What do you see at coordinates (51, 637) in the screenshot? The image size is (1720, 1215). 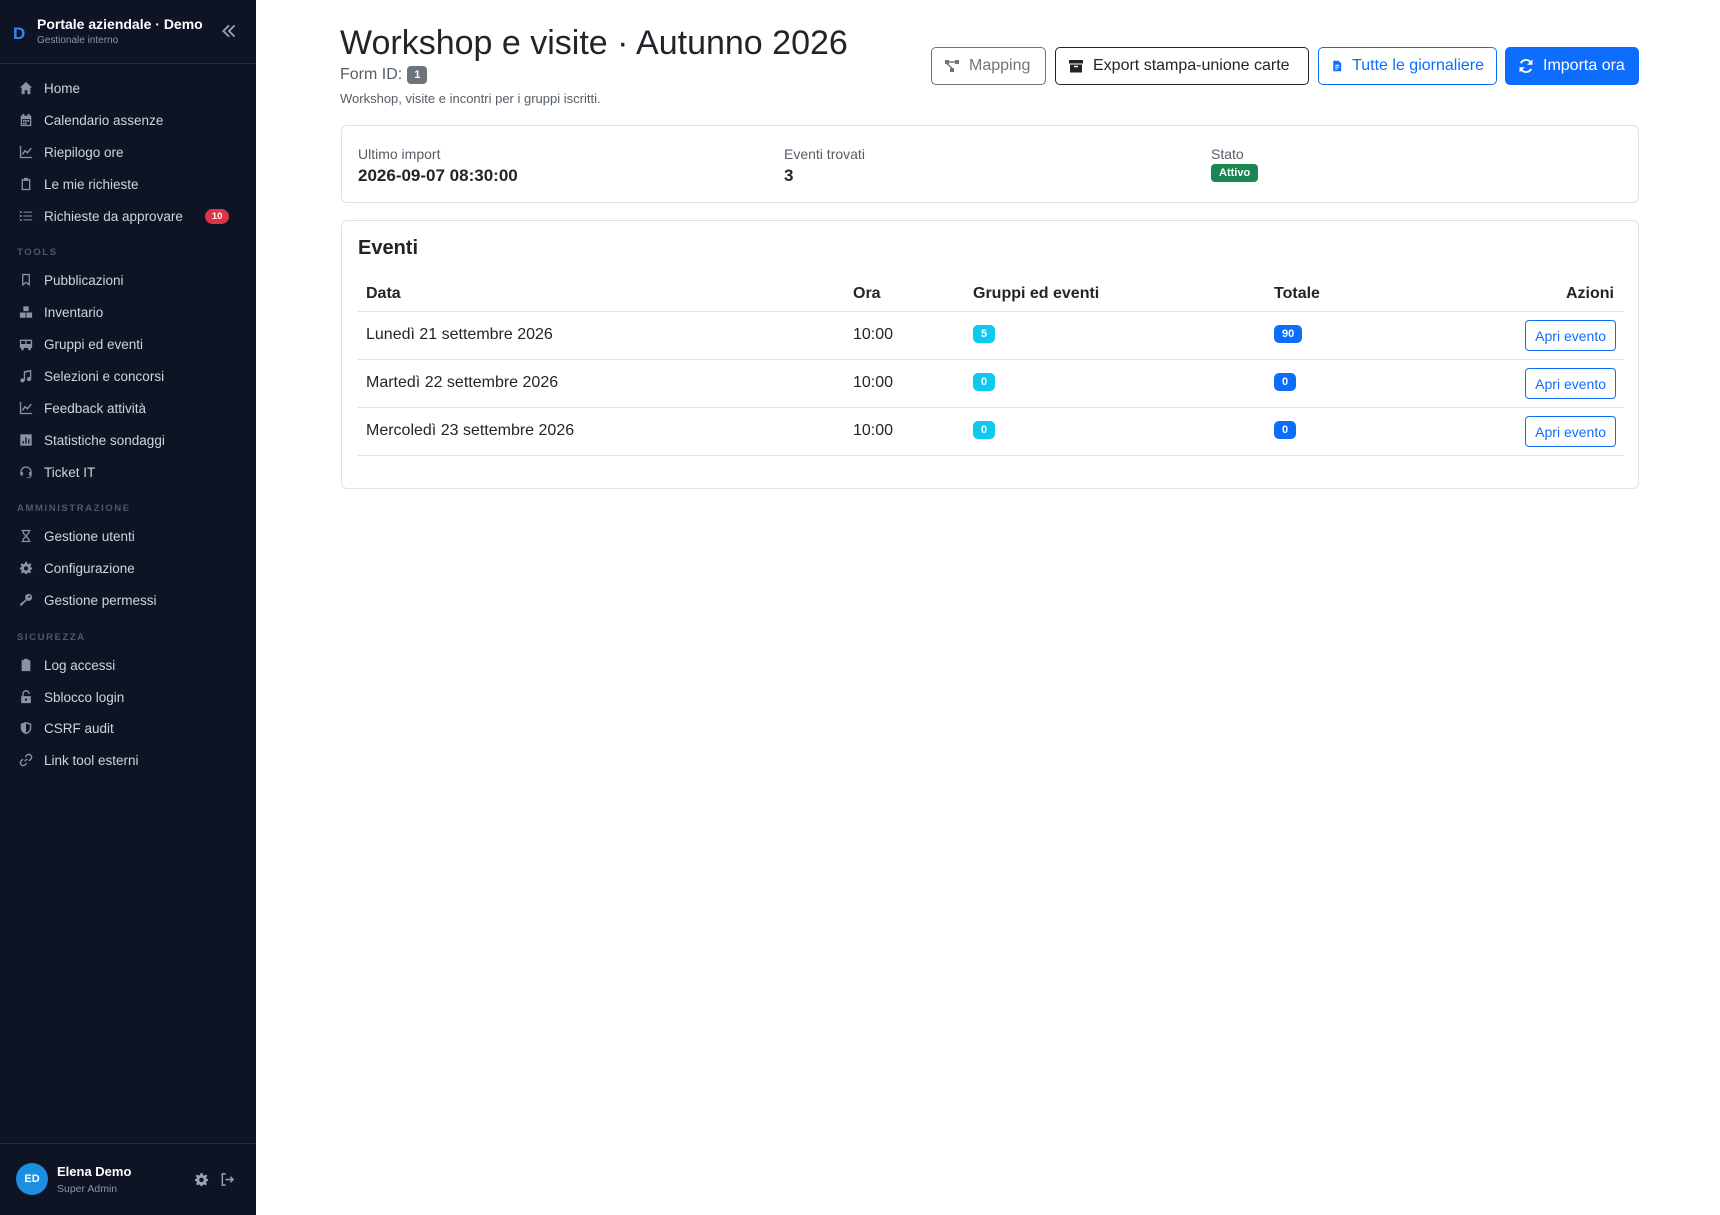 I see `nav-section-sicurezza: SICUREZZA` at bounding box center [51, 637].